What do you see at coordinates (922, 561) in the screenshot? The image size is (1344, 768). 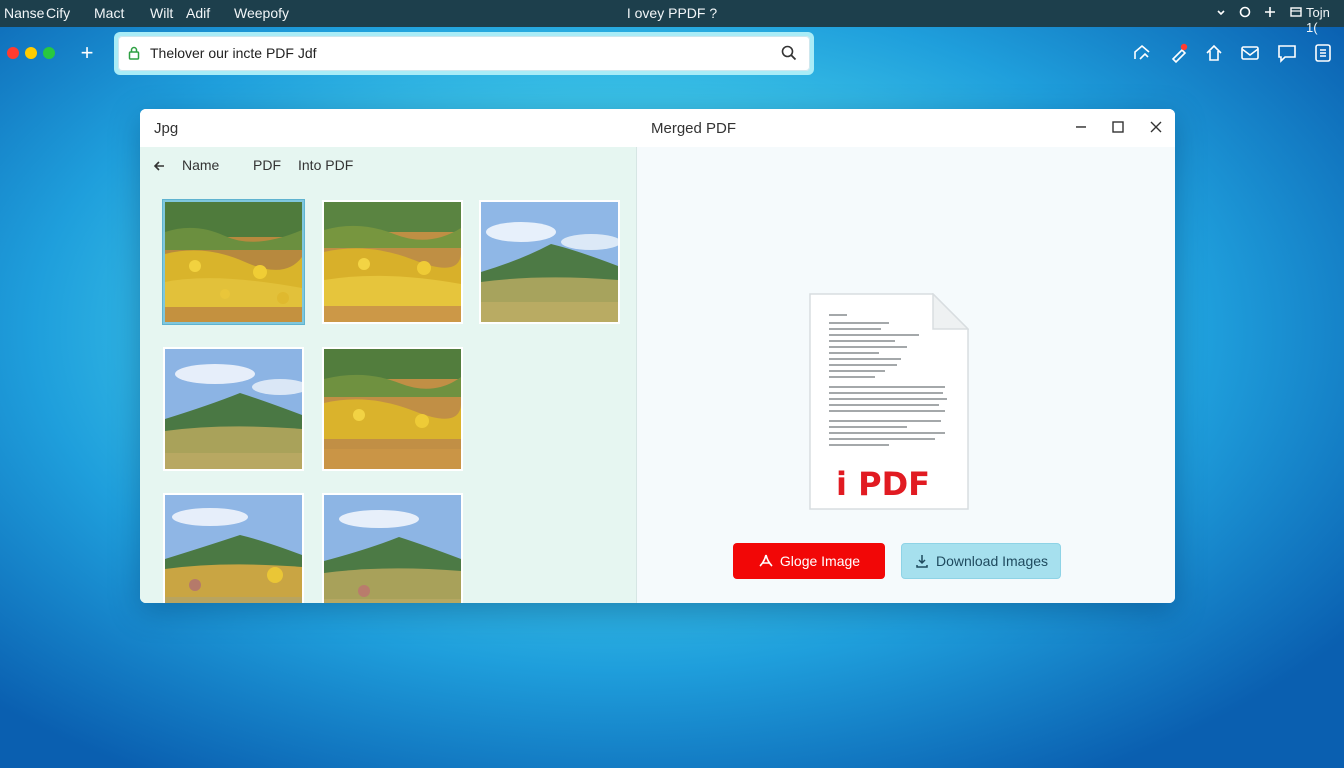 I see `download-icon` at bounding box center [922, 561].